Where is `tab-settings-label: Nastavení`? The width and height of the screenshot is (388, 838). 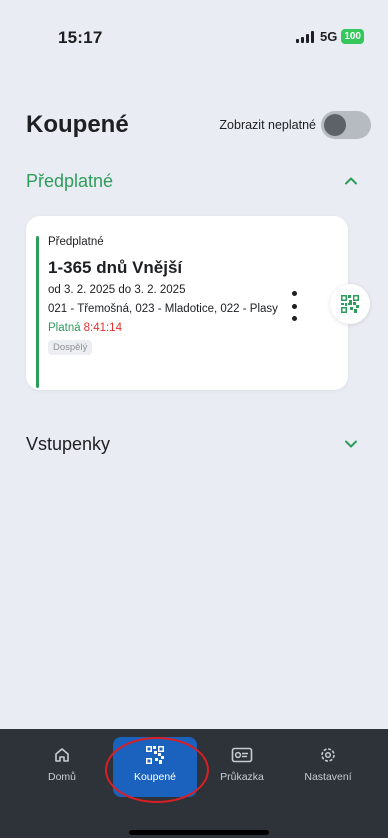 tab-settings-label: Nastavení is located at coordinates (328, 777).